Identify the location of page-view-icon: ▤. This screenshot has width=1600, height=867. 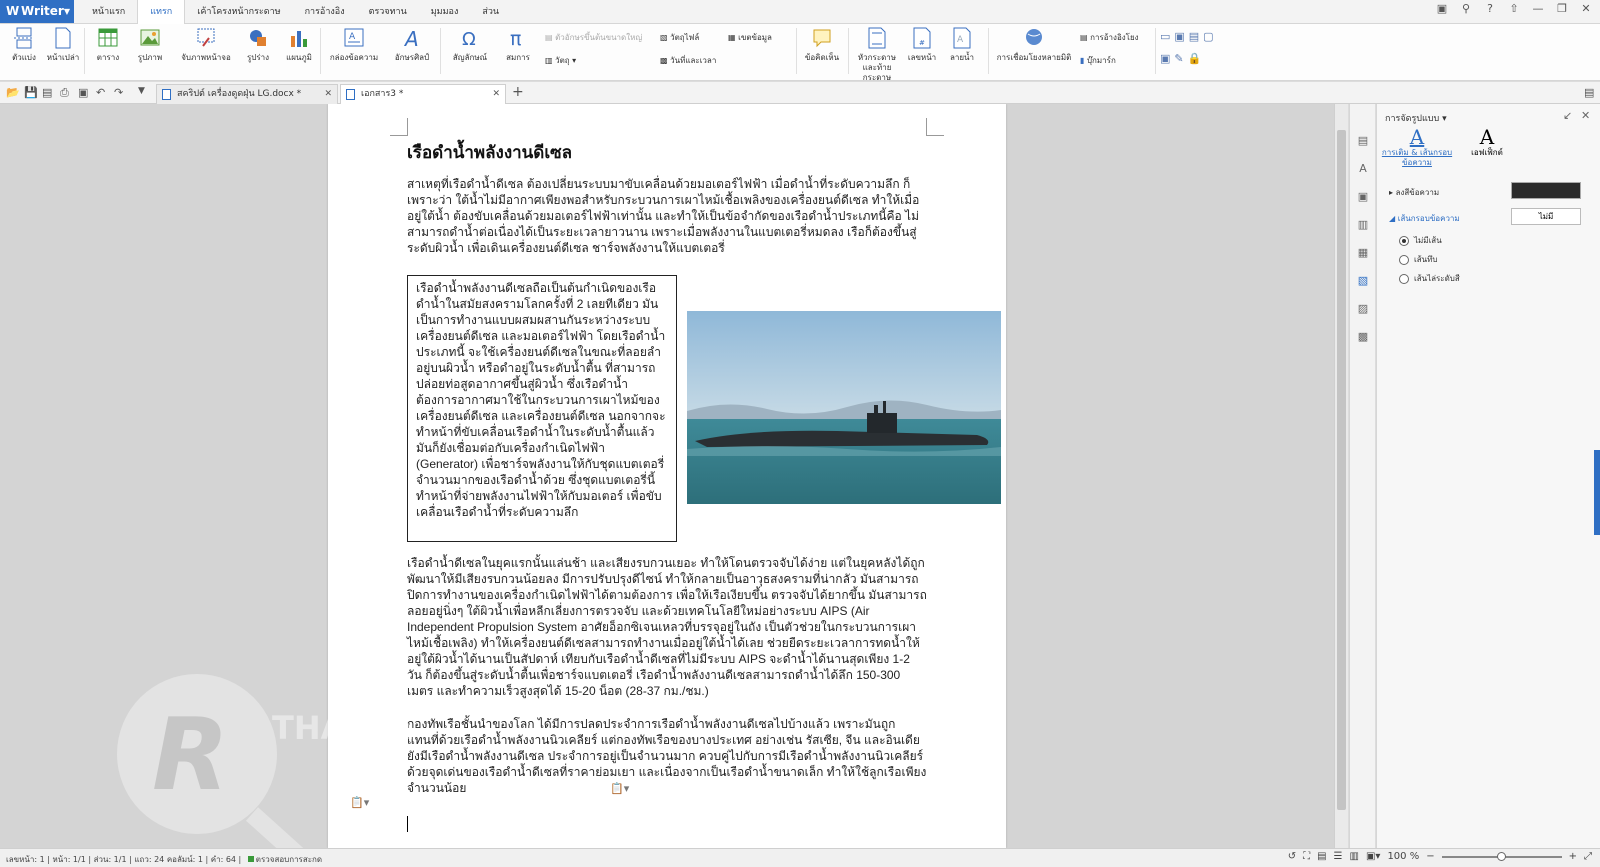
(1321, 856).